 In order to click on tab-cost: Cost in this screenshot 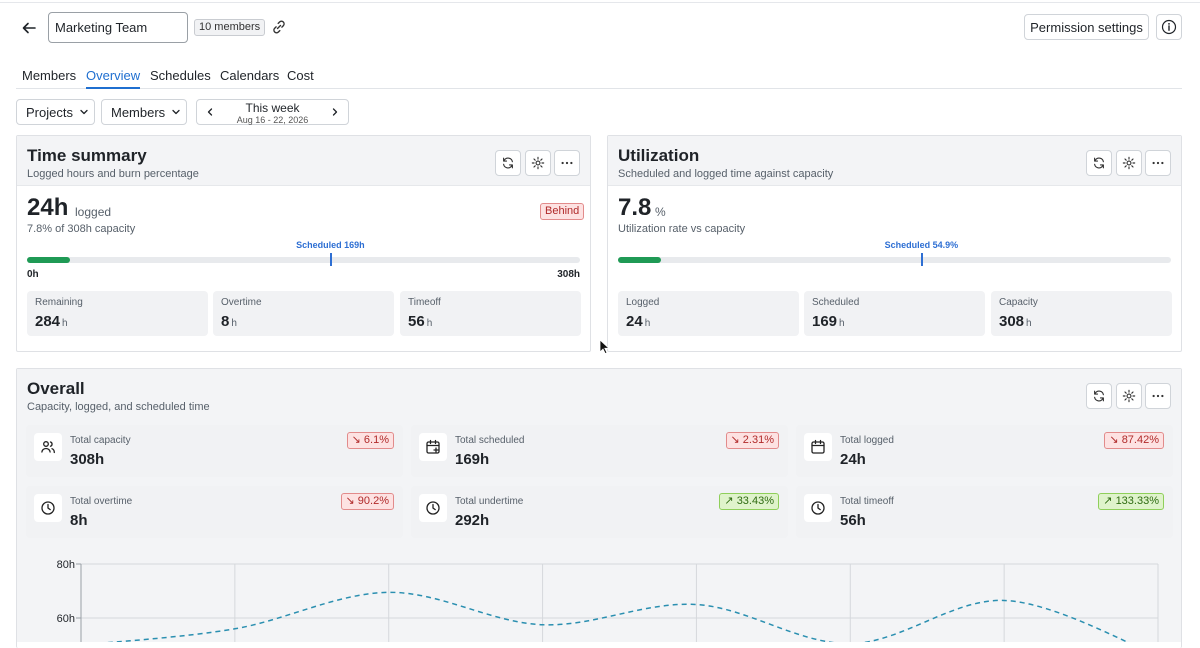, I will do `click(300, 78)`.